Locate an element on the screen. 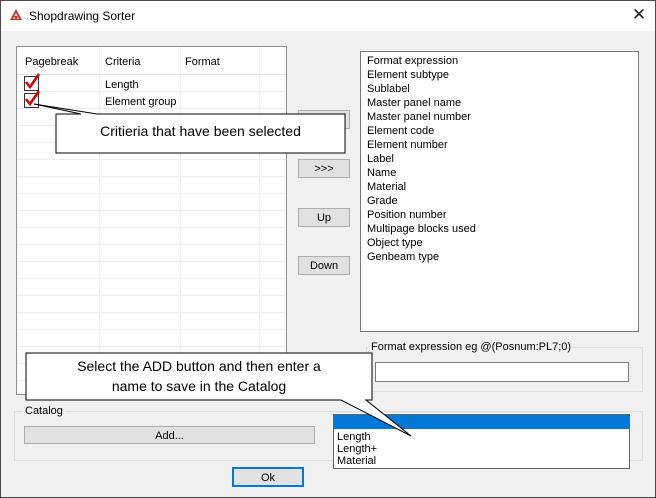 This screenshot has height=498, width=656. catalog-callout-line2: name to save in the Catalog is located at coordinates (199, 386).